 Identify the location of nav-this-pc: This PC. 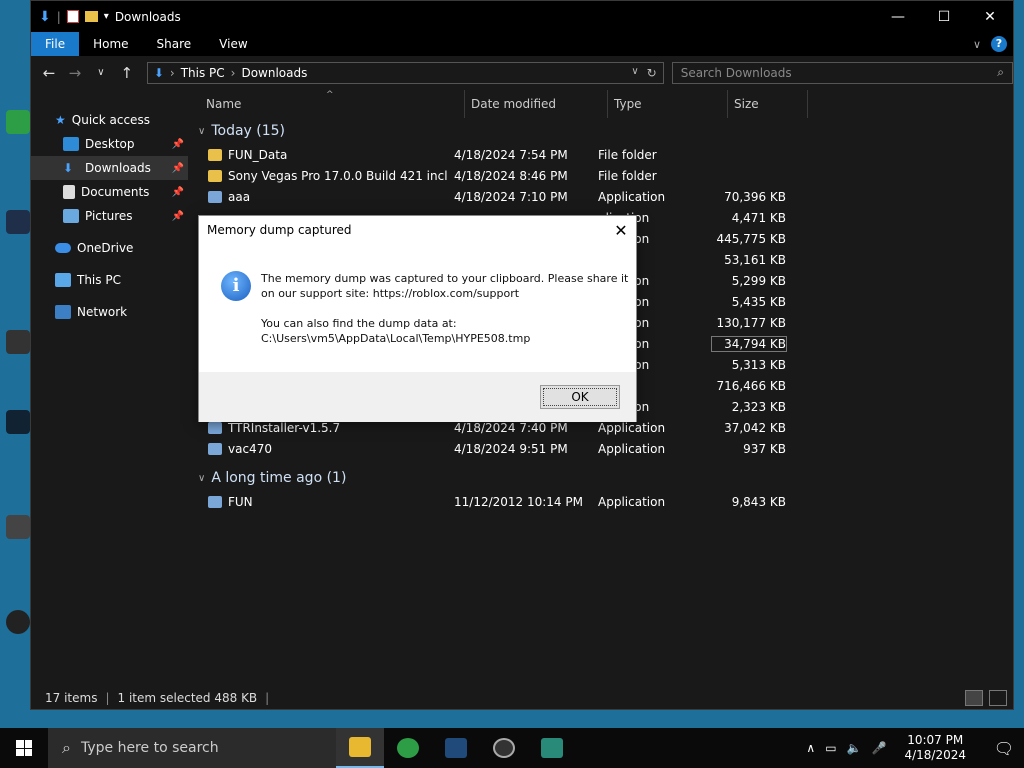
(109, 280).